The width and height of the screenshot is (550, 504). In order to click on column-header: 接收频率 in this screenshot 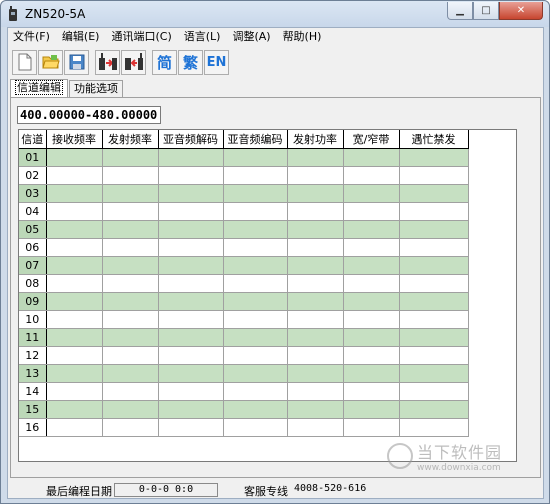, I will do `click(74, 139)`.